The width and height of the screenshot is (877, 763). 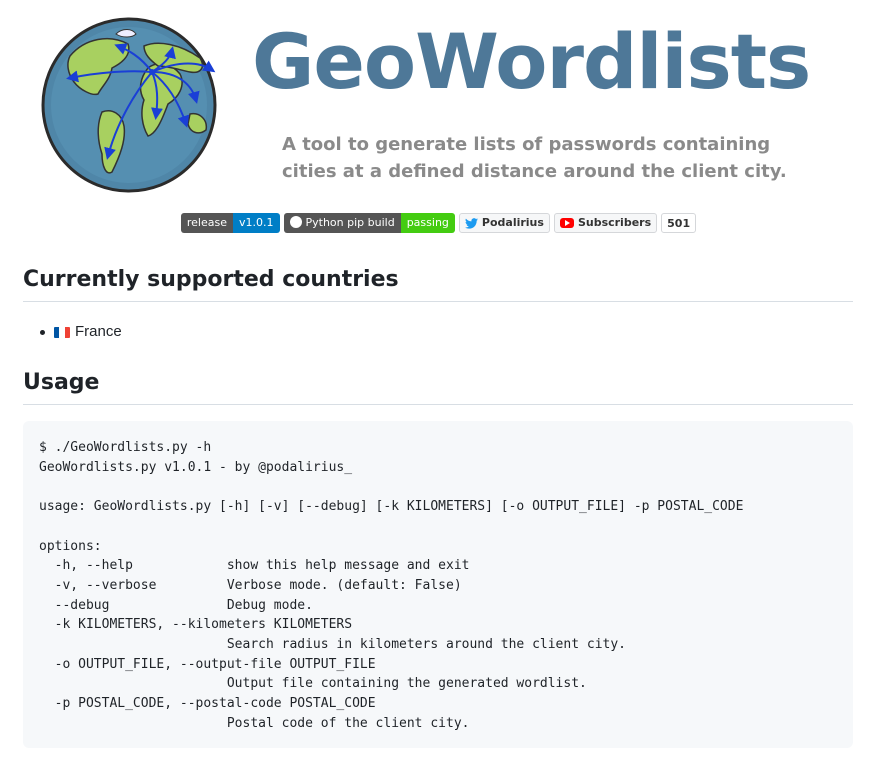 I want to click on youtube-subscriber-count: 501, so click(x=679, y=223).